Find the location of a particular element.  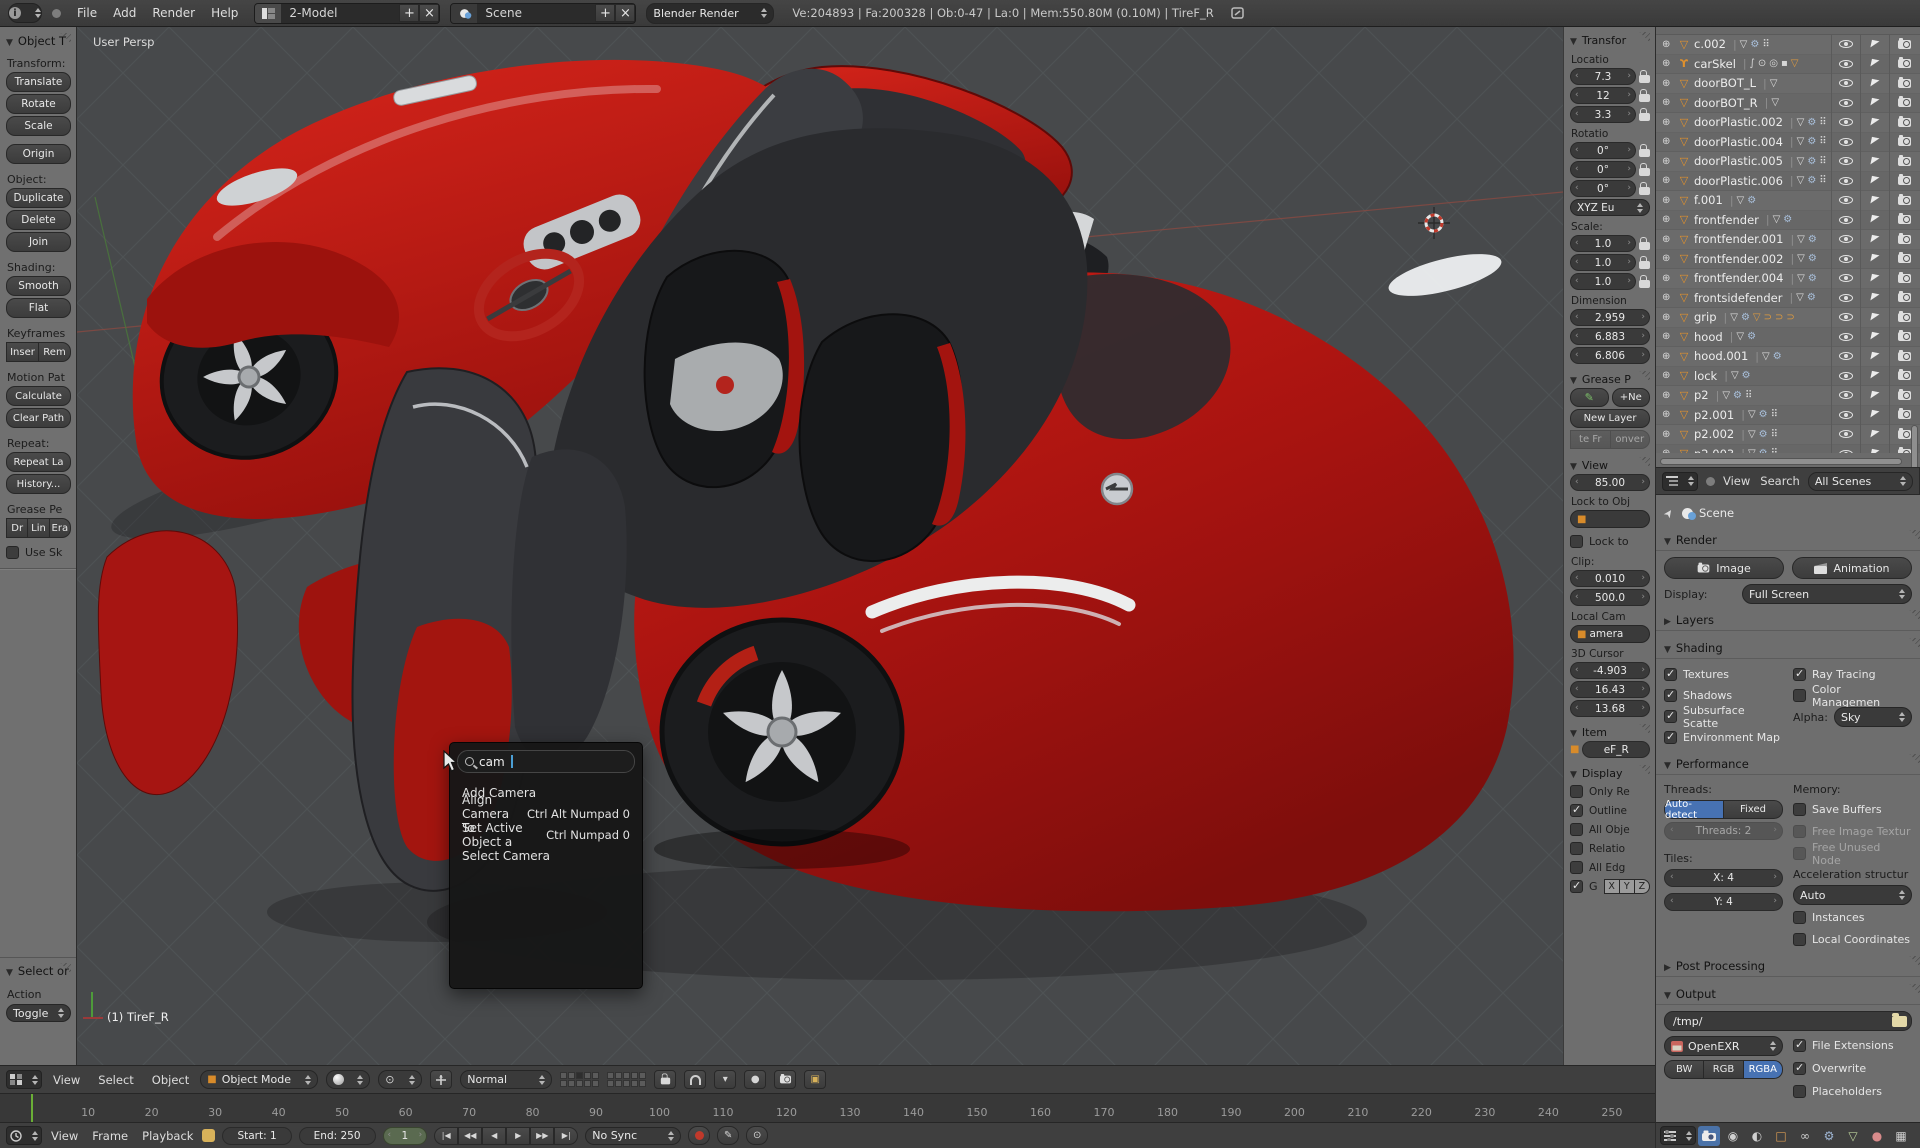

object-tool-button: Delete is located at coordinates (38, 220).